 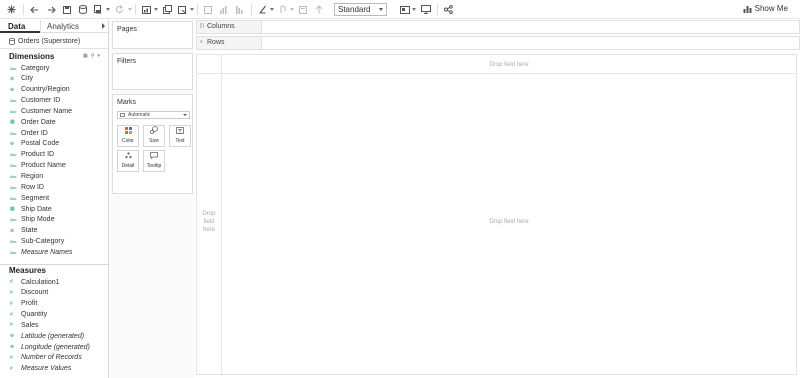 What do you see at coordinates (35, 282) in the screenshot?
I see `field-item: # Calculation1` at bounding box center [35, 282].